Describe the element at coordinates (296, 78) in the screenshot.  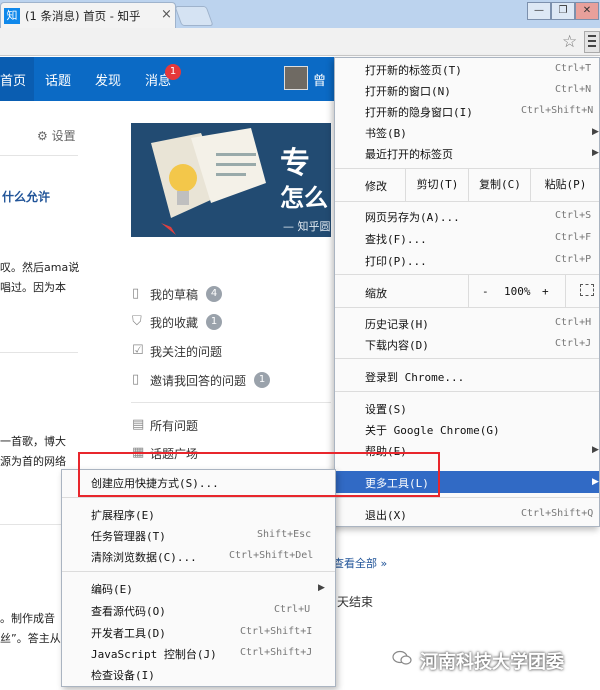
I see `avatar` at that location.